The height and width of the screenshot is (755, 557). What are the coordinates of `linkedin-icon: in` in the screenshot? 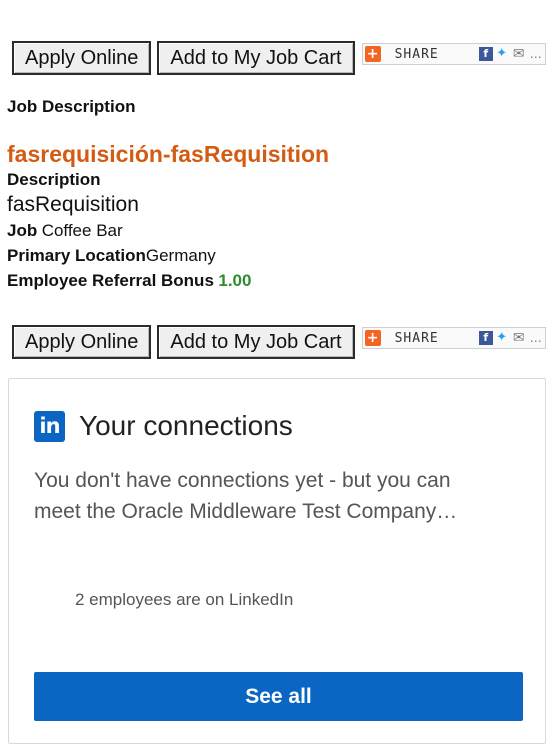 It's located at (49, 426).